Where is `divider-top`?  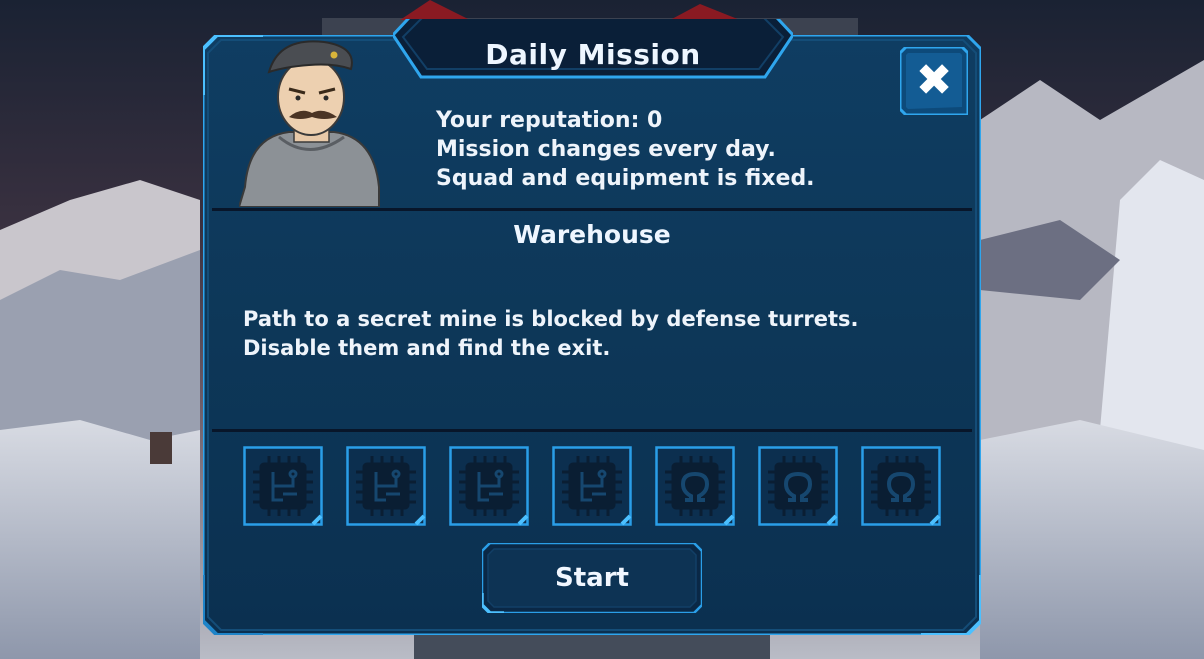 divider-top is located at coordinates (592, 209).